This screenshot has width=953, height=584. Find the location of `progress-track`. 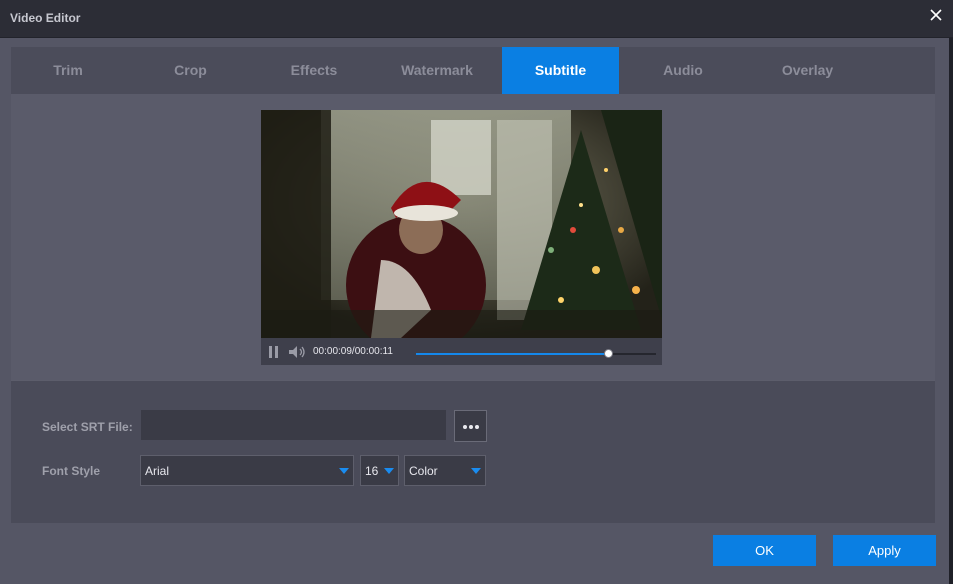

progress-track is located at coordinates (536, 353).